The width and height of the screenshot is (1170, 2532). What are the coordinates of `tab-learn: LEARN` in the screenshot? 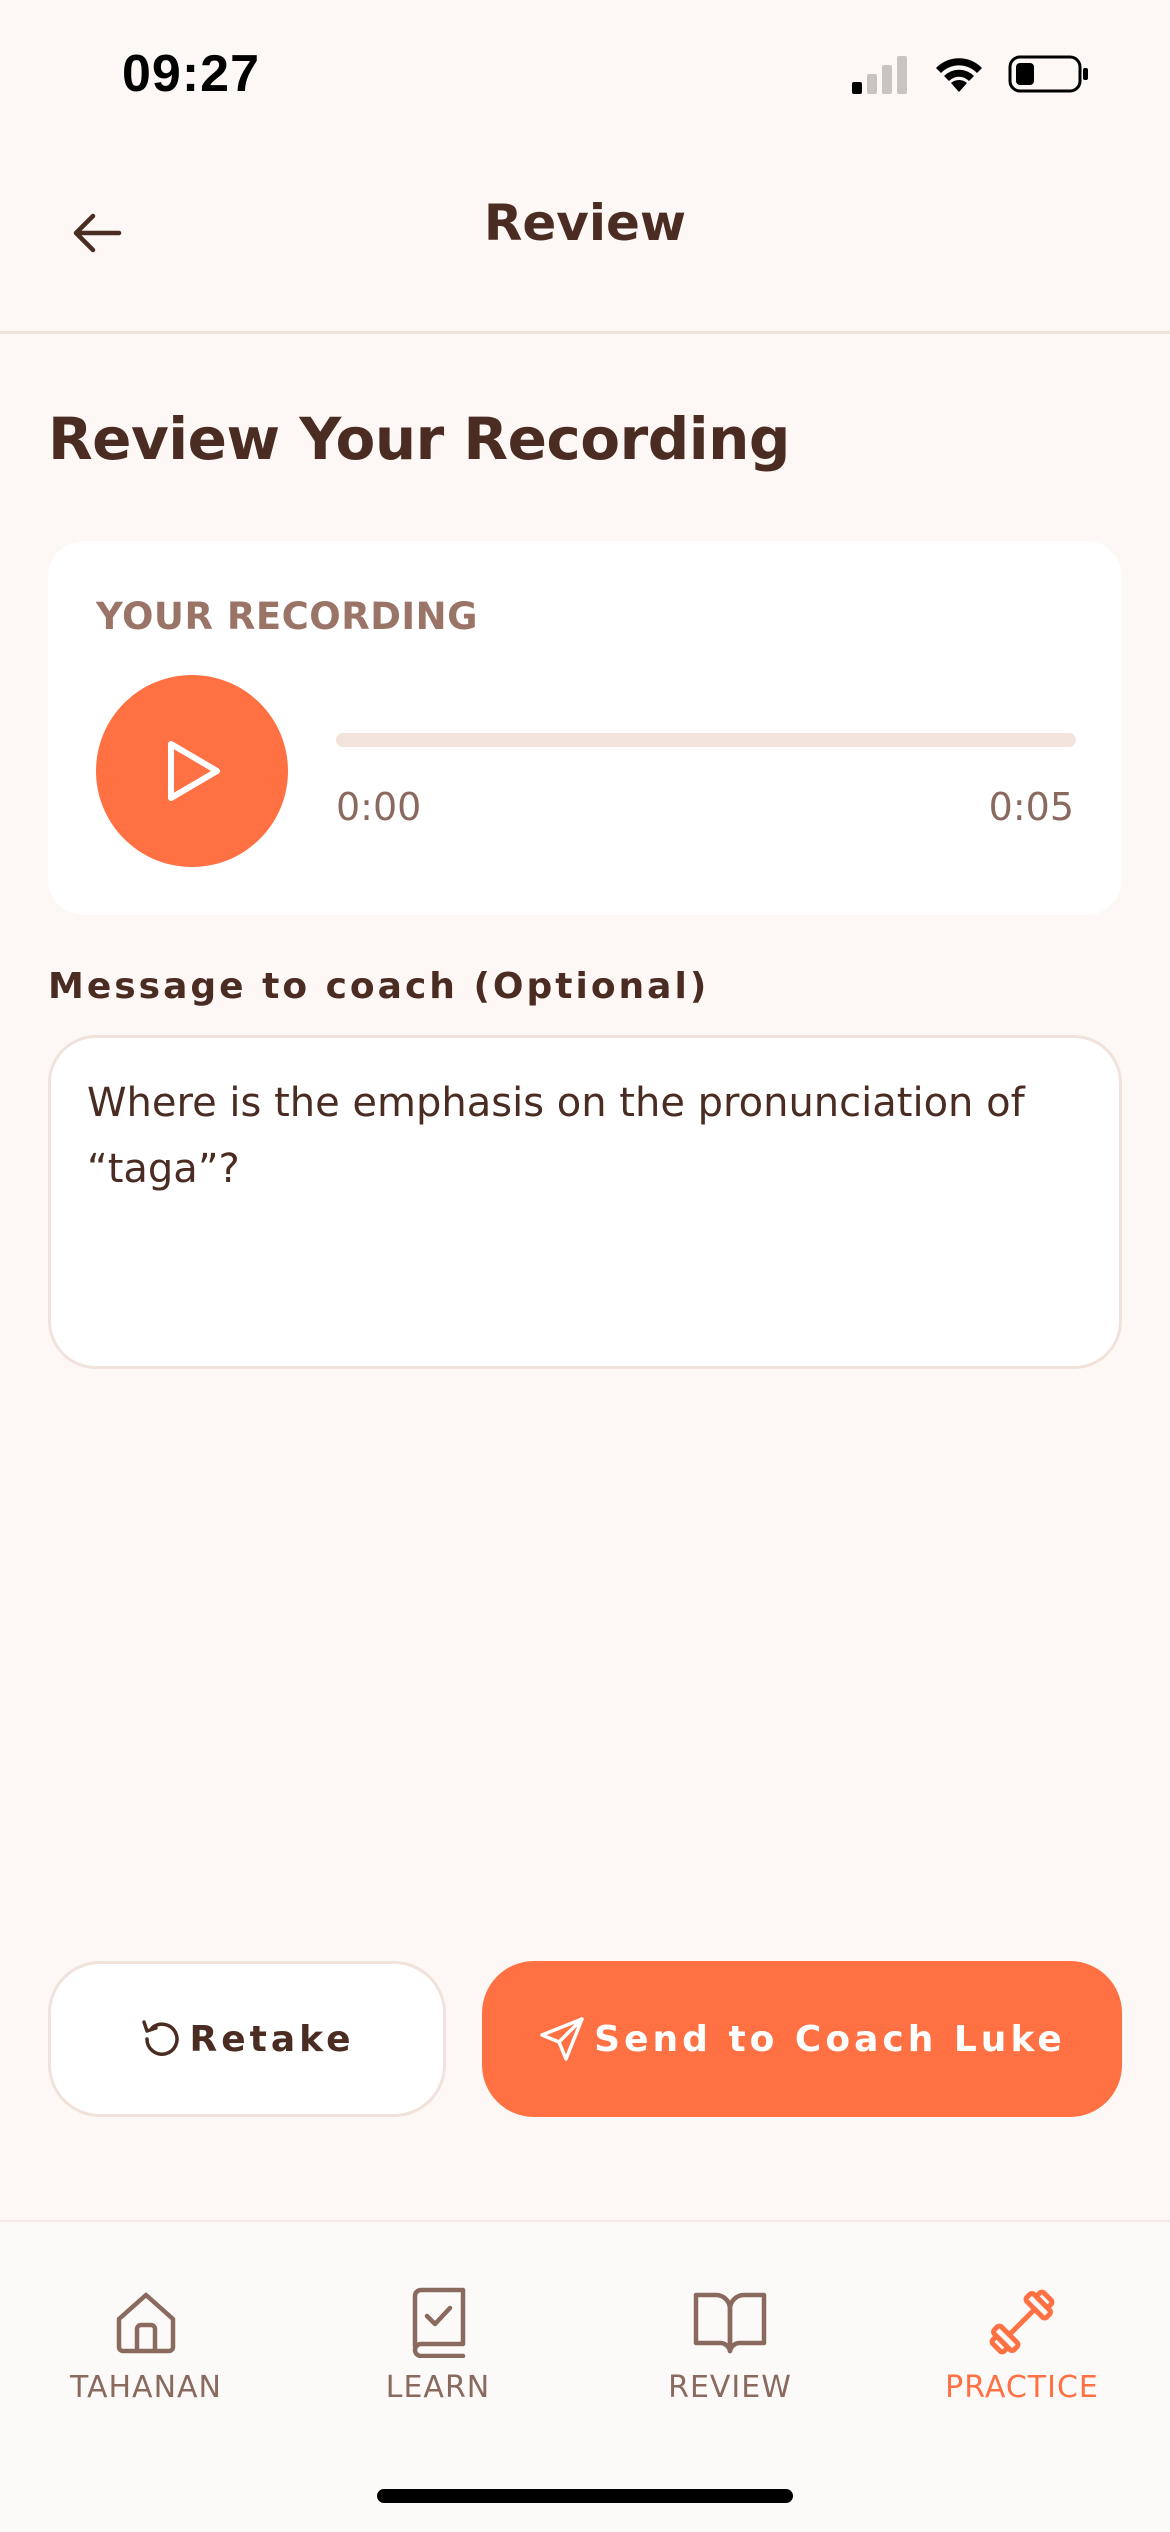 It's located at (438, 2347).